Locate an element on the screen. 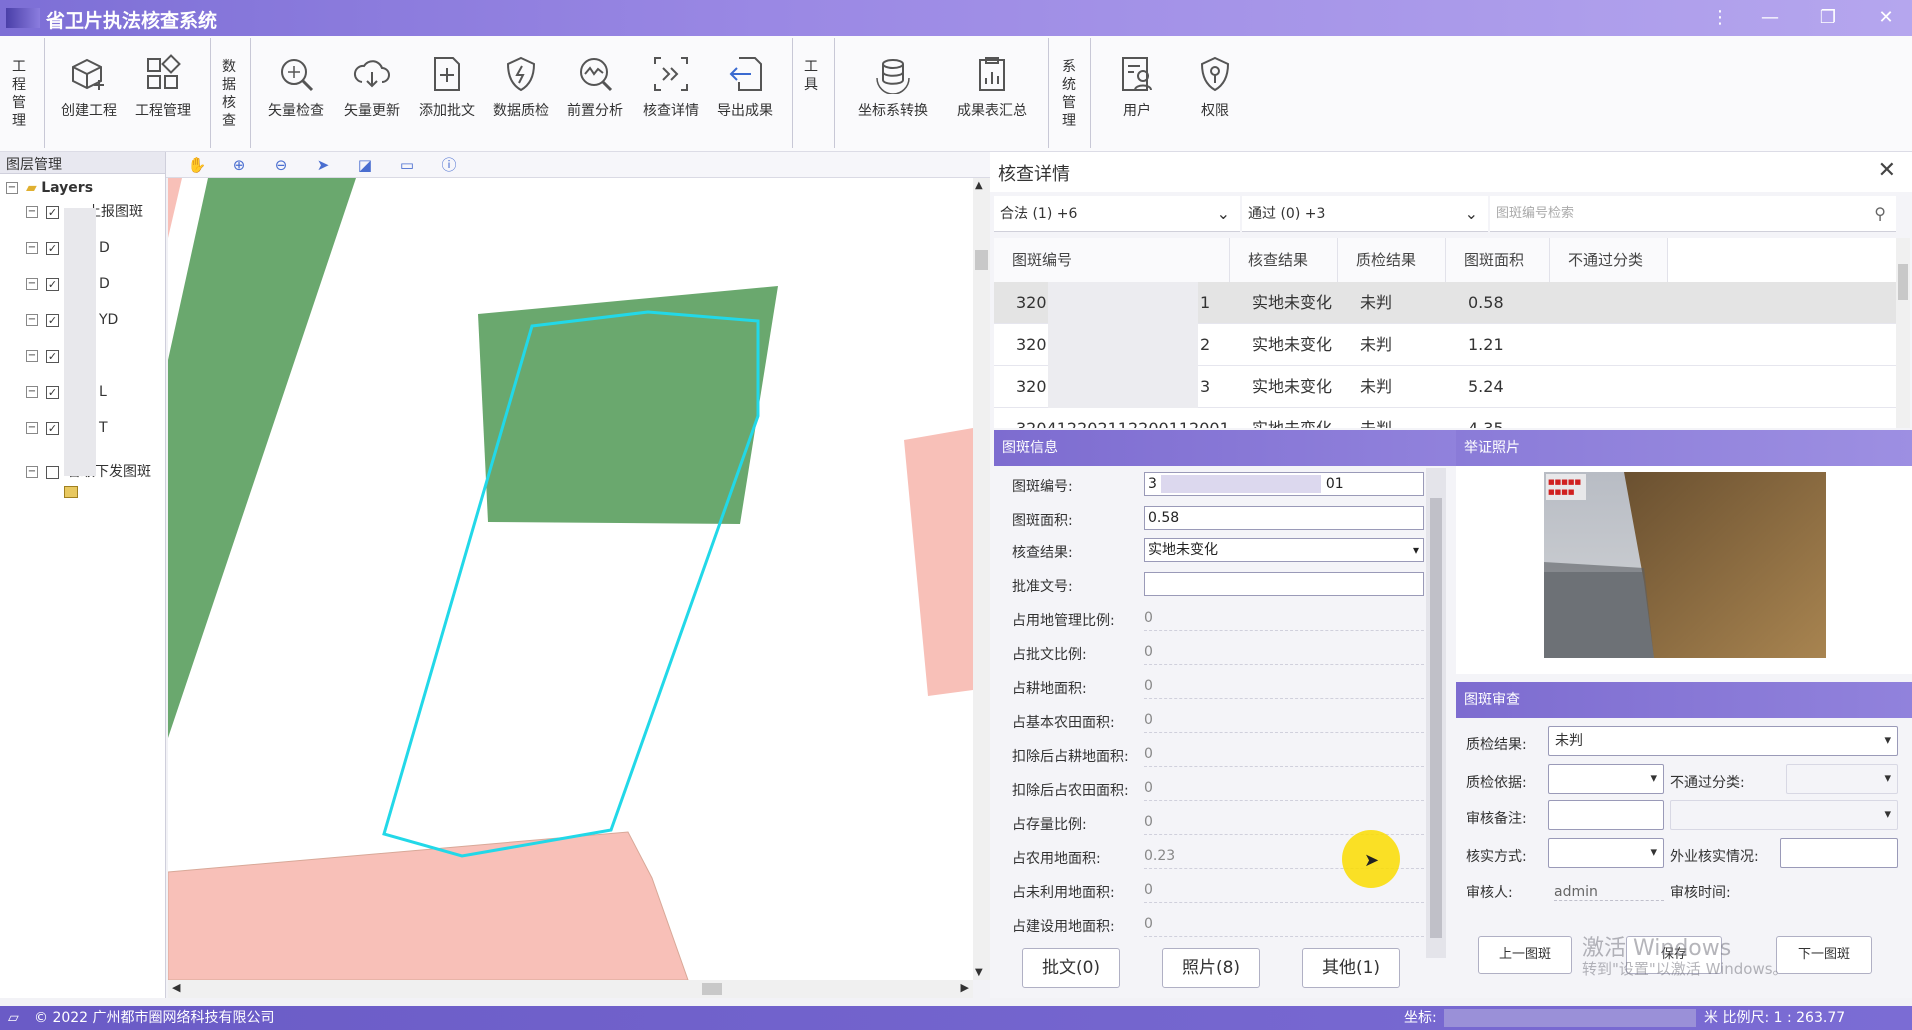  table-row: 320 1 实地未变化 未判 0.58 is located at coordinates (1445, 303).